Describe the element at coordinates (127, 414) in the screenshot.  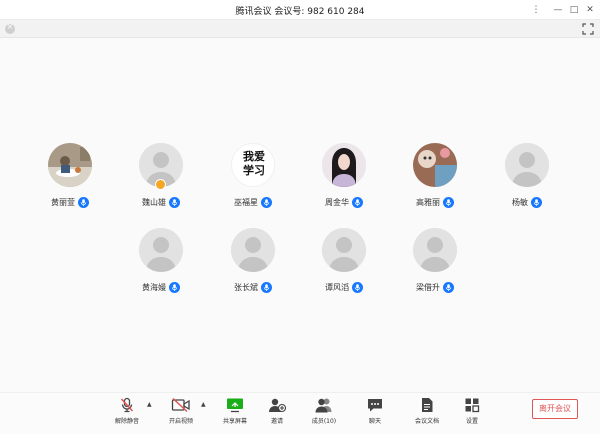
I see `unmute-button: 解除静音` at that location.